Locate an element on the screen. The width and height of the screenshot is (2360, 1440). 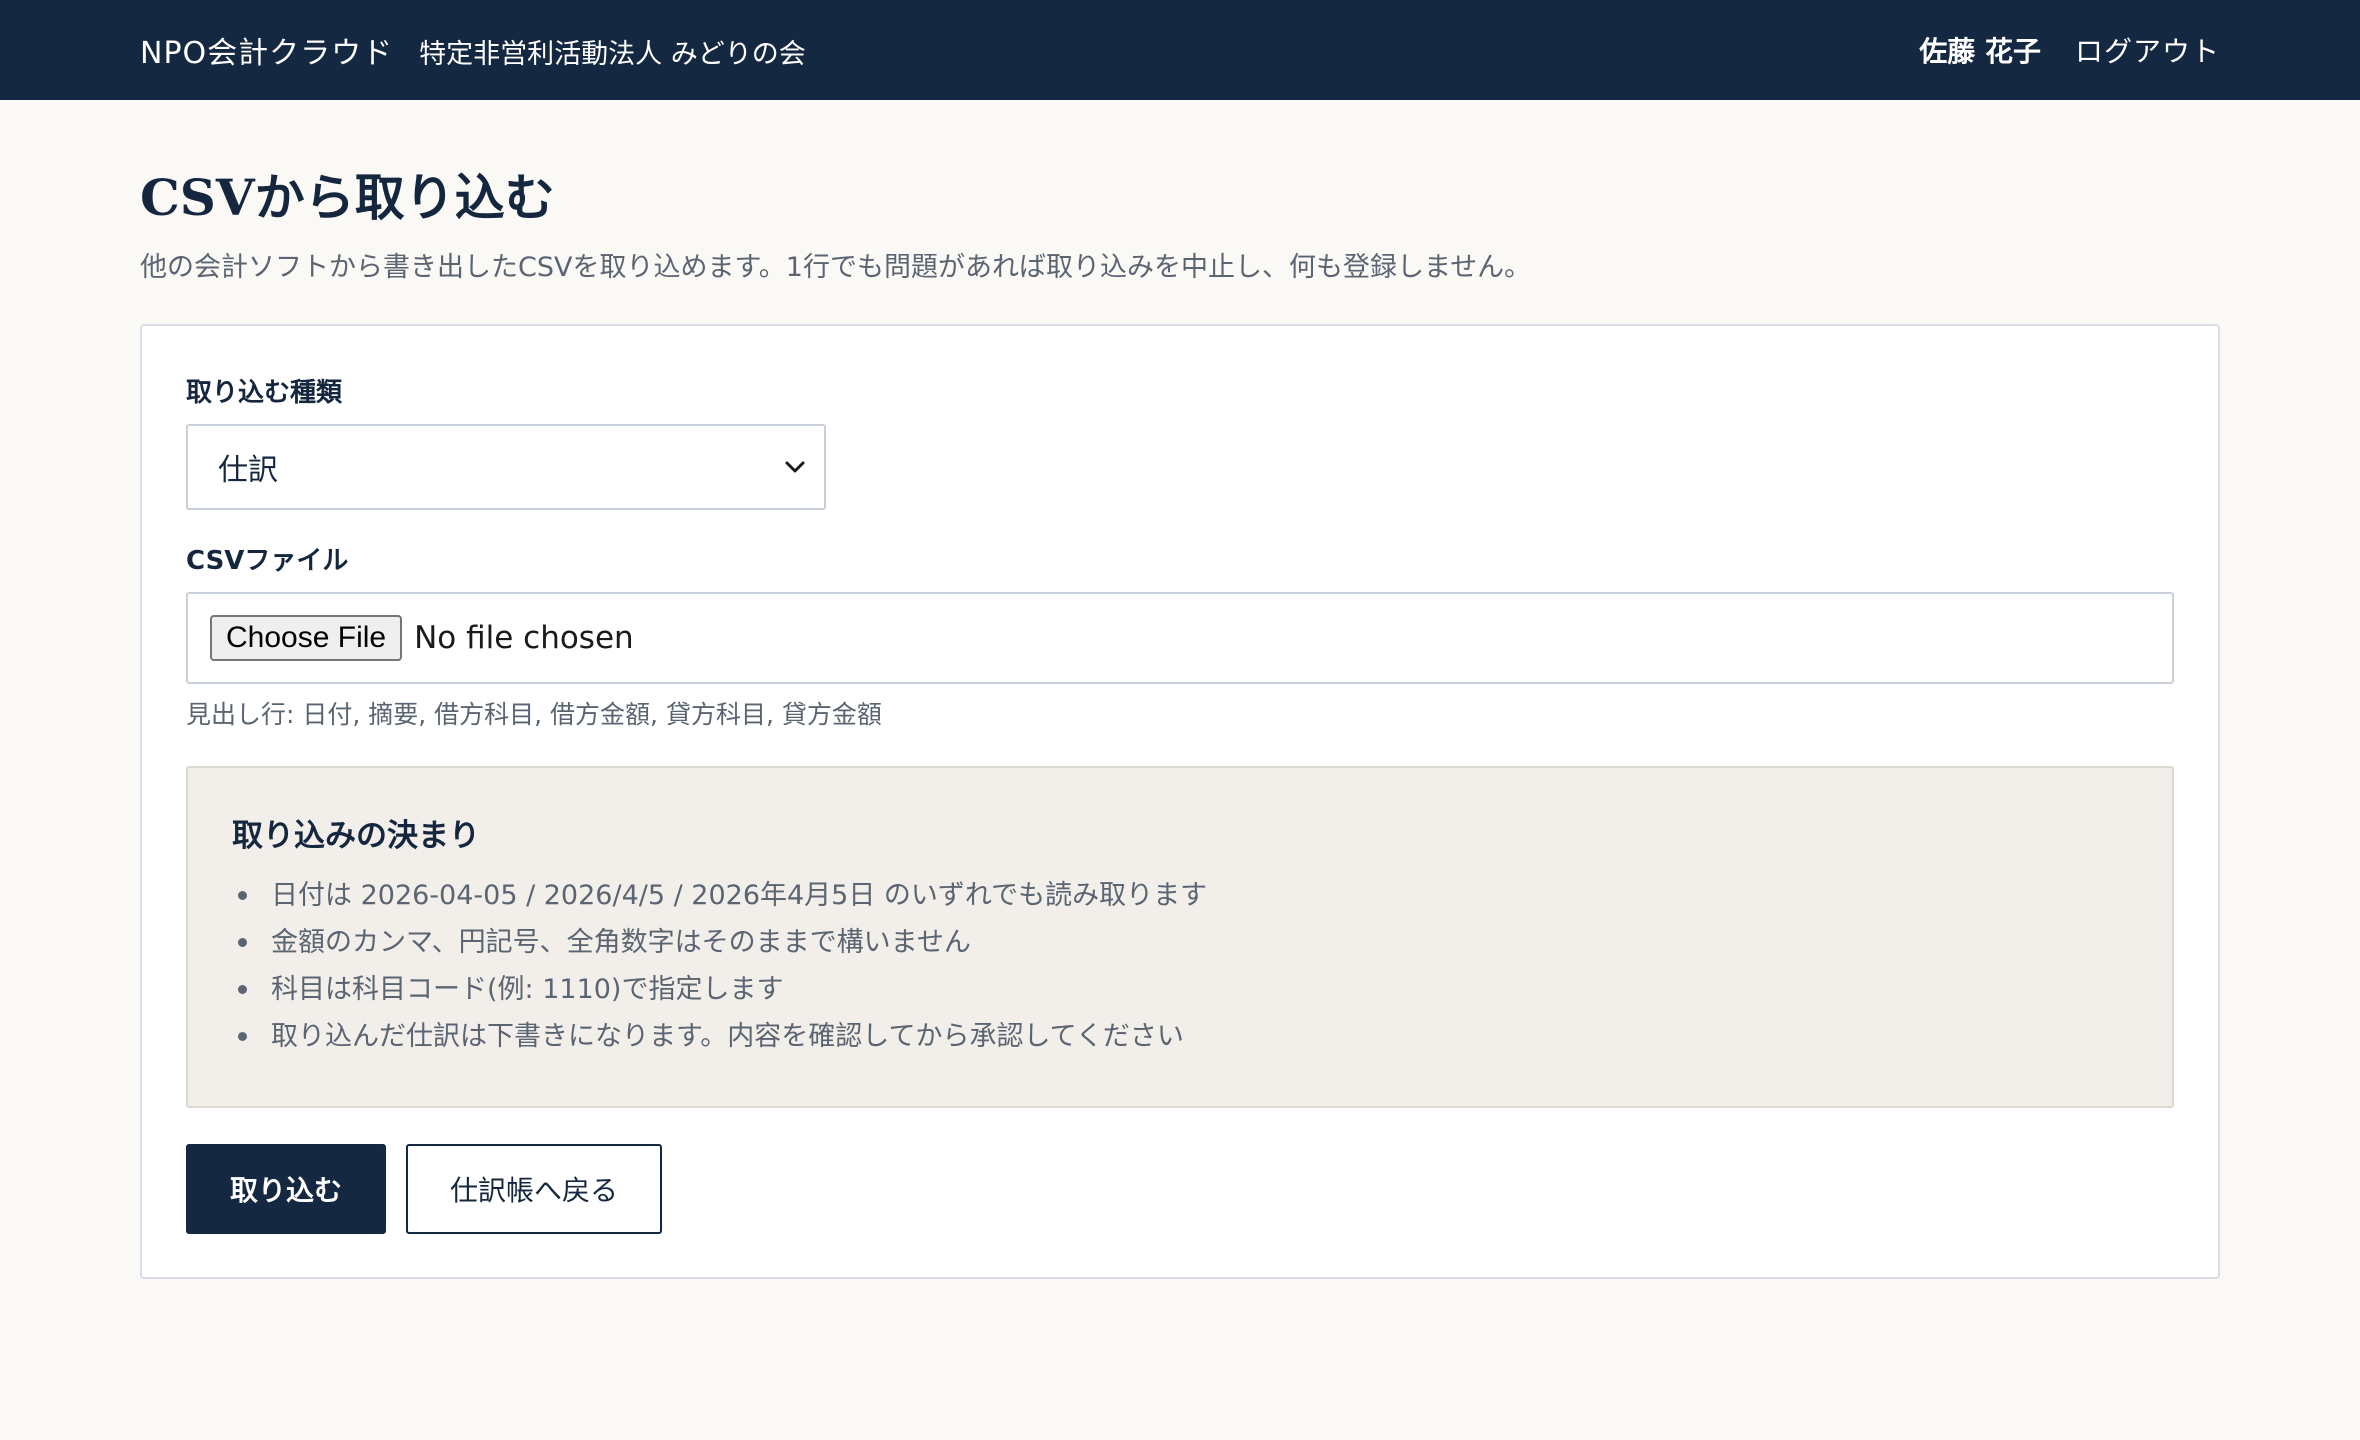
choose-file-button: Choose File is located at coordinates (306, 638).